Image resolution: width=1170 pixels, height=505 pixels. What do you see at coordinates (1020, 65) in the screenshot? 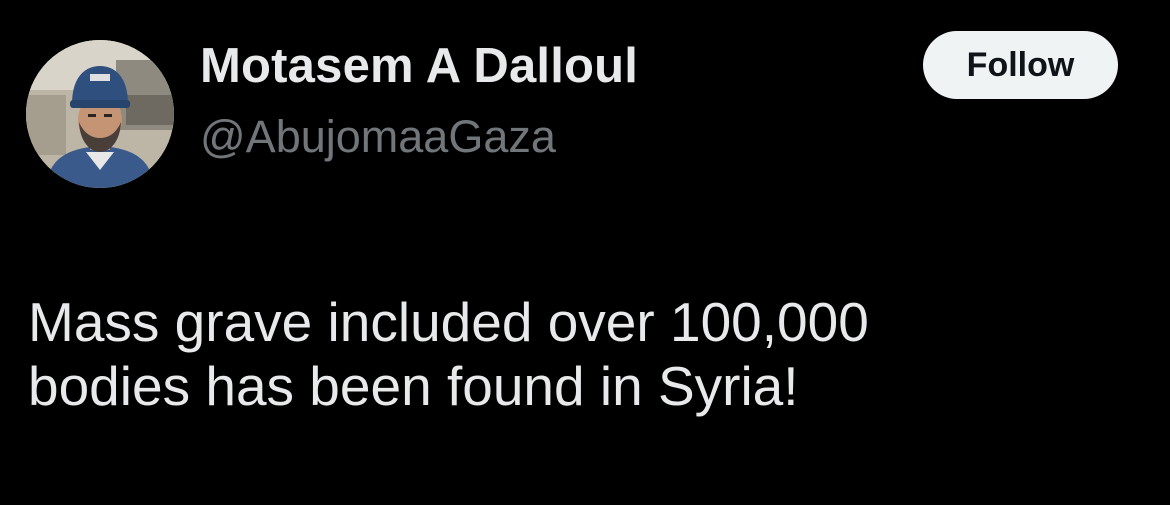
I see `follow-button: Follow` at bounding box center [1020, 65].